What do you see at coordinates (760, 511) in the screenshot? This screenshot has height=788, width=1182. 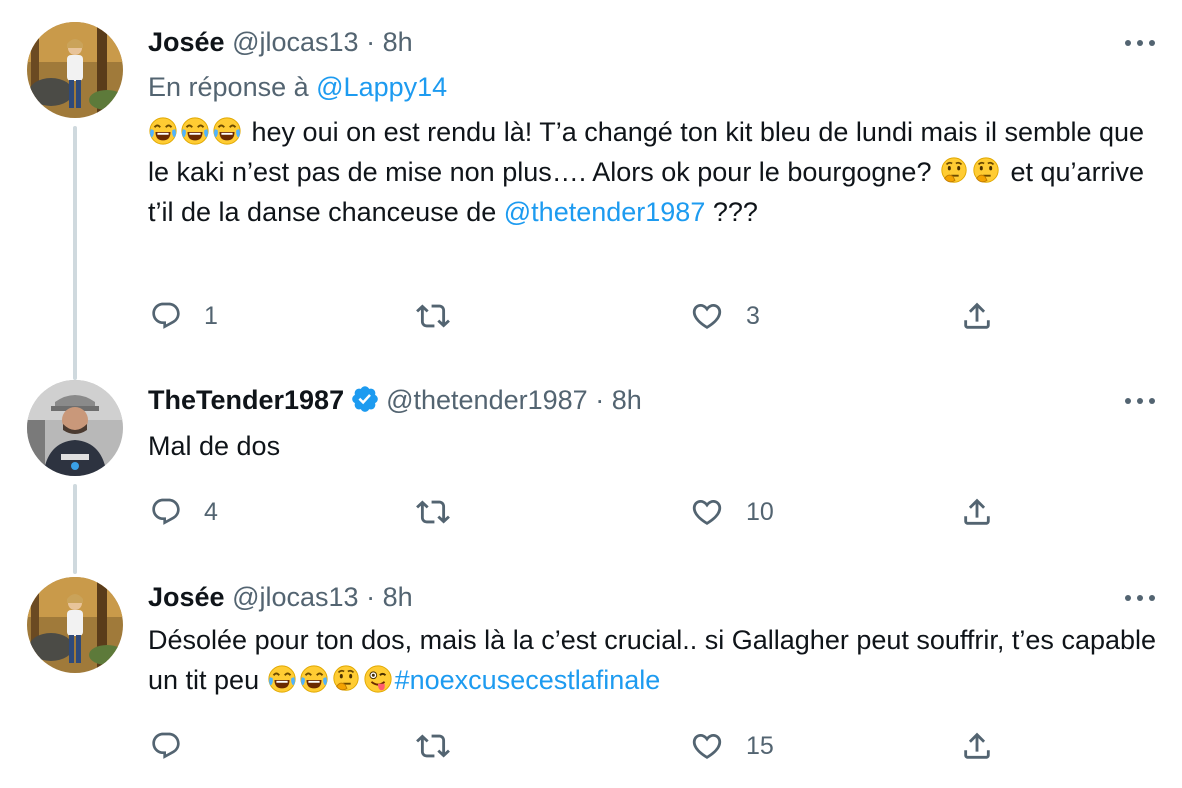 I see `like-count: 10` at bounding box center [760, 511].